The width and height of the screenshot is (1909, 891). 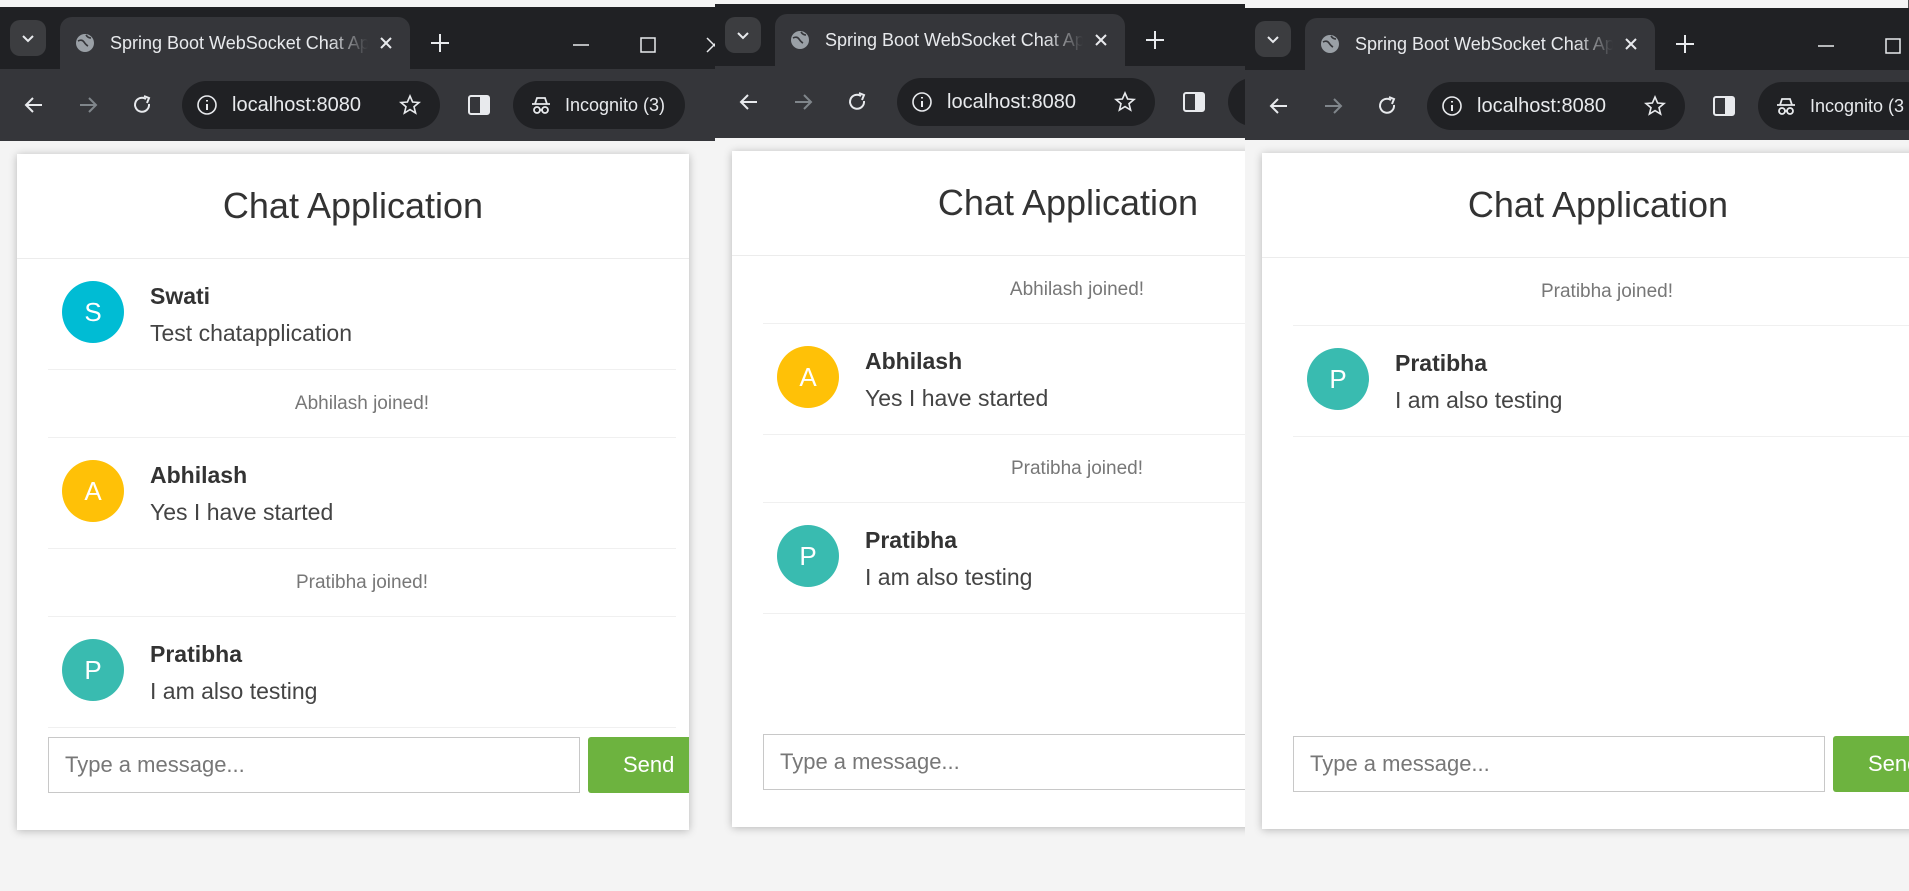 What do you see at coordinates (180, 296) in the screenshot?
I see `sender-name: Swati` at bounding box center [180, 296].